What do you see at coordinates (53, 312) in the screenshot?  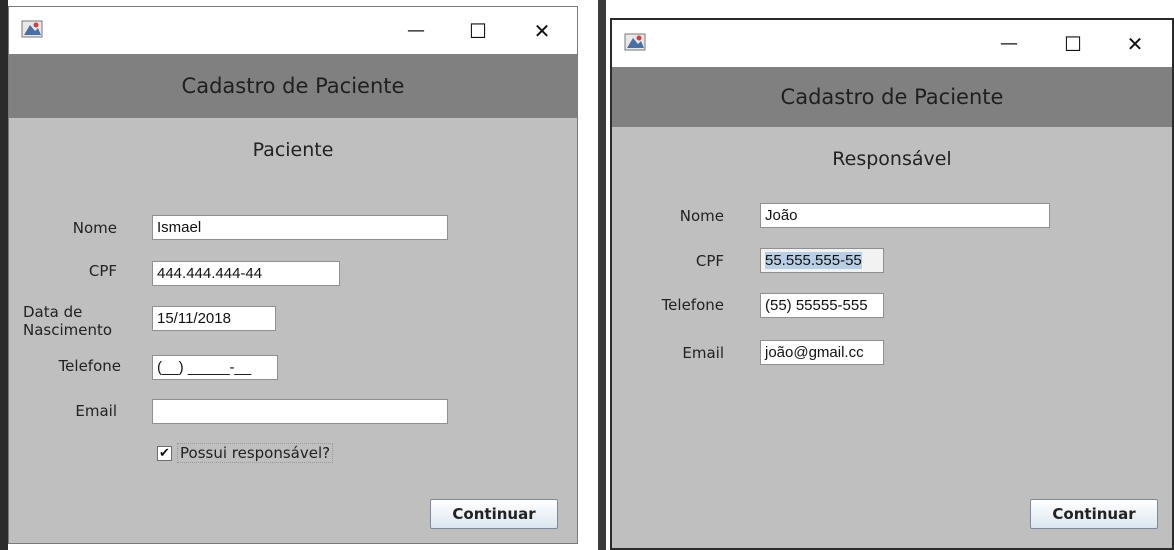 I see `data-nascimento-label-line1: Data de` at bounding box center [53, 312].